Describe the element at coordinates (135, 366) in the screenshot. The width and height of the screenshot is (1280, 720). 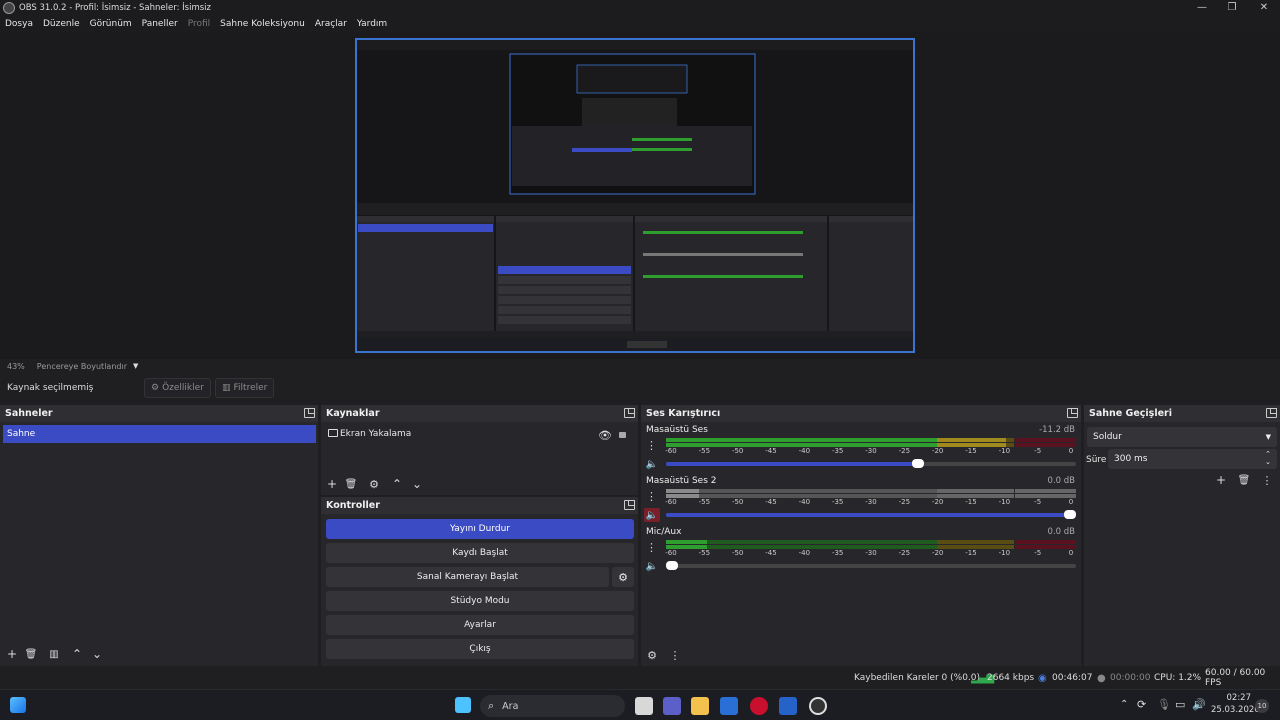
I see `chevron-down-icon: ▼` at that location.